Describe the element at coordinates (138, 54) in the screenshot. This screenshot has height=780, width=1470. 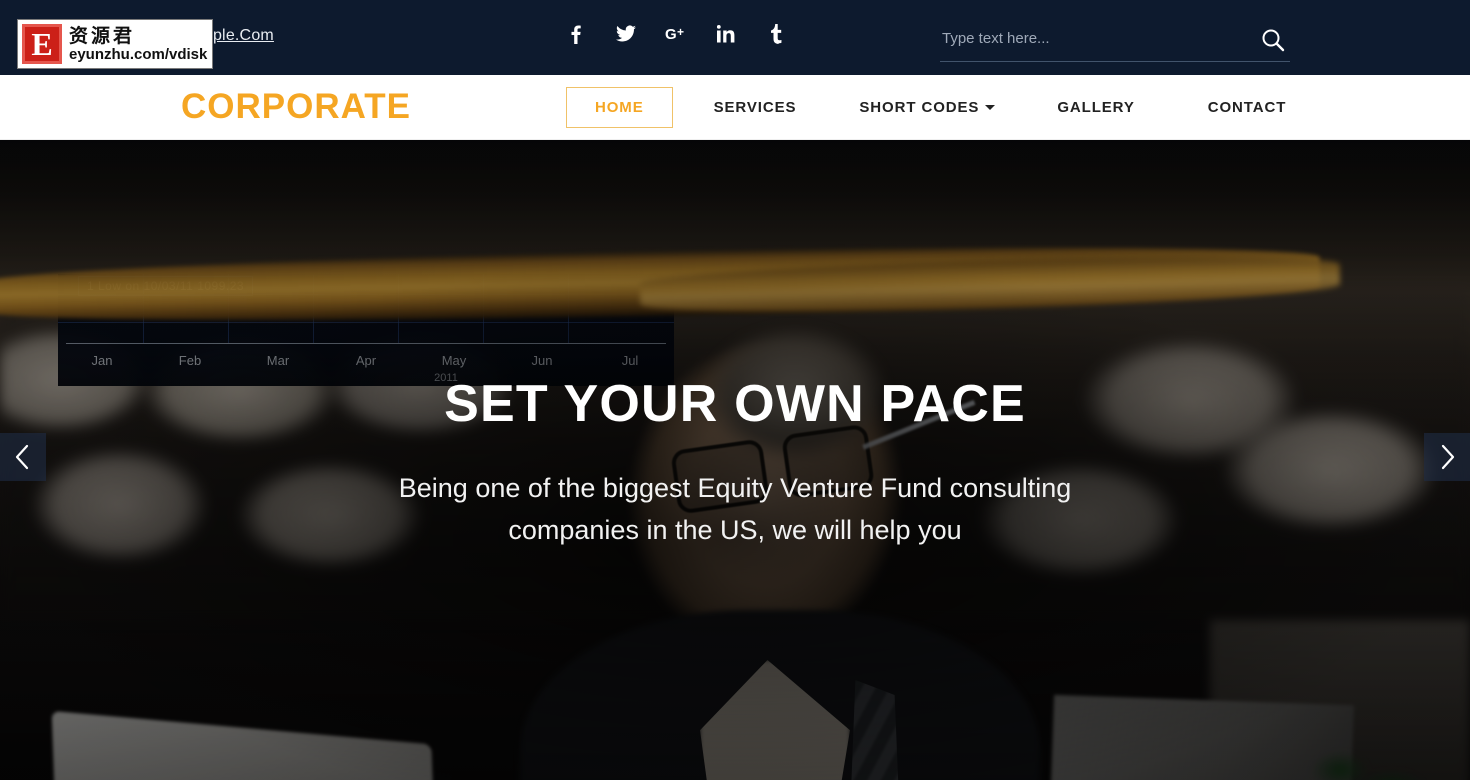
I see `watermark-url: eyunzhu.com/vdisk` at that location.